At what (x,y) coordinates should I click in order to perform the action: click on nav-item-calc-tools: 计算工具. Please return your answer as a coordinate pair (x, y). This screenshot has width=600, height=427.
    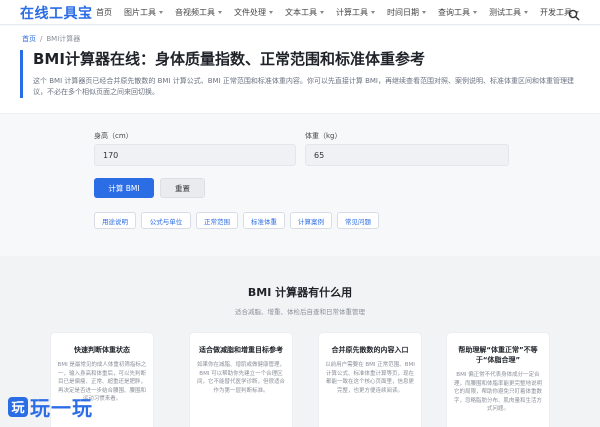
    Looking at the image, I should click on (355, 12).